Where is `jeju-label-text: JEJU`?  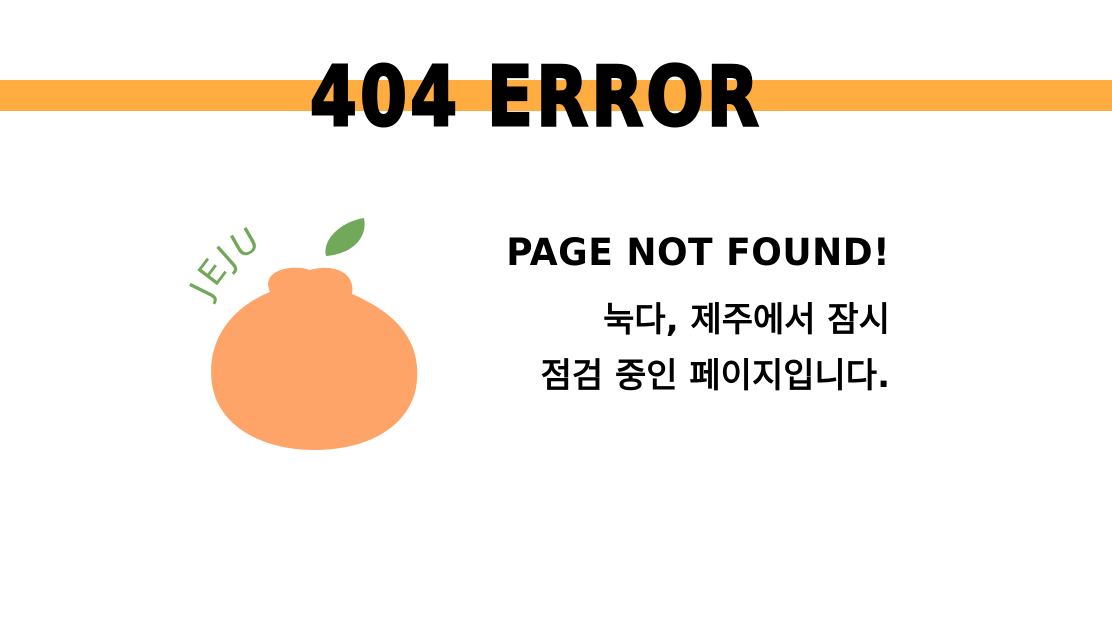
jeju-label-text: JEJU is located at coordinates (223, 262).